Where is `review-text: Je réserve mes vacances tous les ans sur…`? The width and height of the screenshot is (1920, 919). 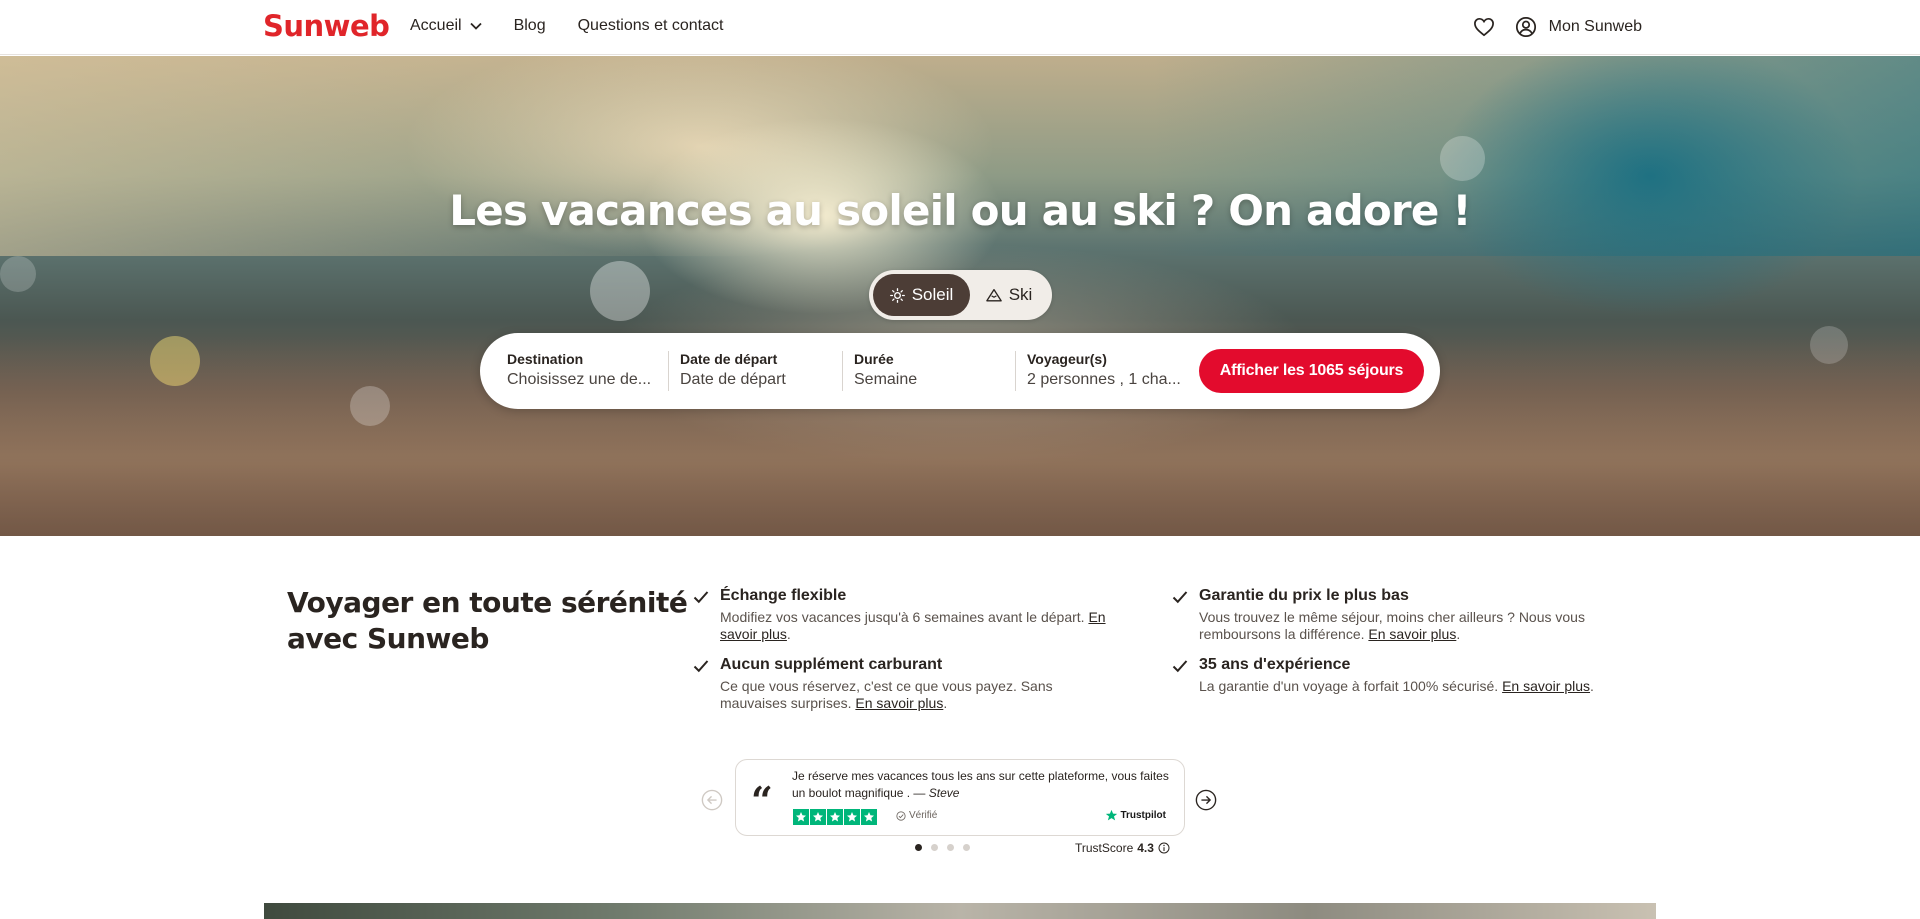
review-text: Je réserve mes vacances tous les ans sur… is located at coordinates (982, 785).